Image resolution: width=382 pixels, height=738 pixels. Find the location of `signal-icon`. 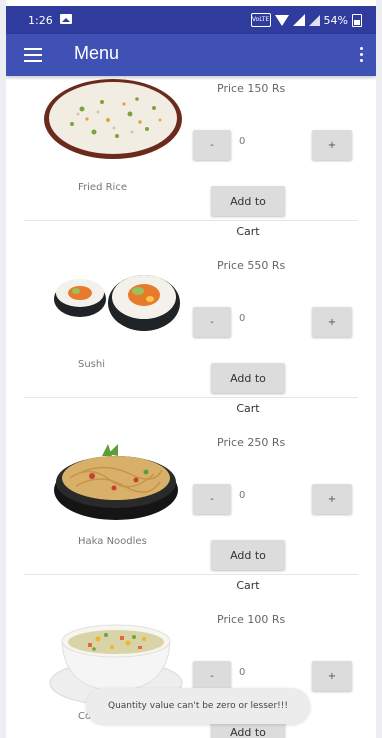

signal-icon is located at coordinates (298, 20).